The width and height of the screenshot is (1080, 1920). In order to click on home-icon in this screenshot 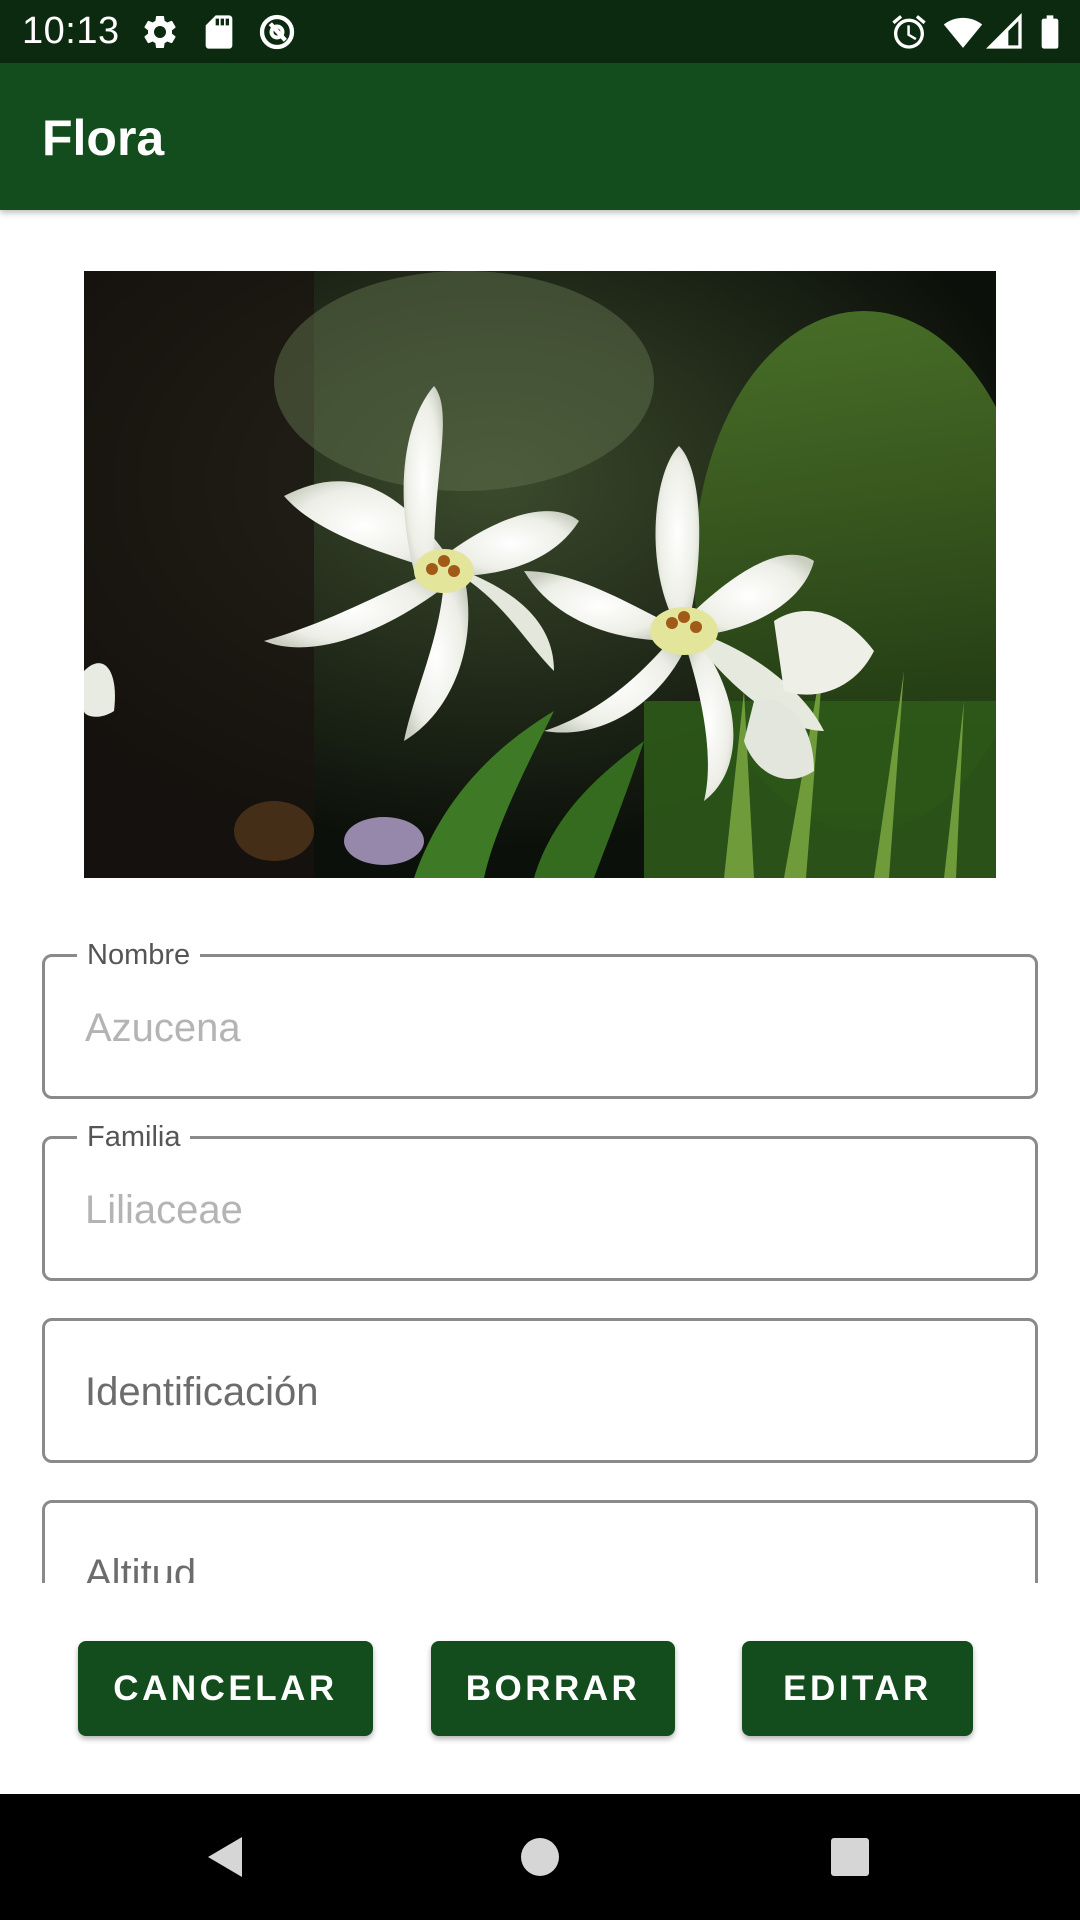, I will do `click(540, 1857)`.